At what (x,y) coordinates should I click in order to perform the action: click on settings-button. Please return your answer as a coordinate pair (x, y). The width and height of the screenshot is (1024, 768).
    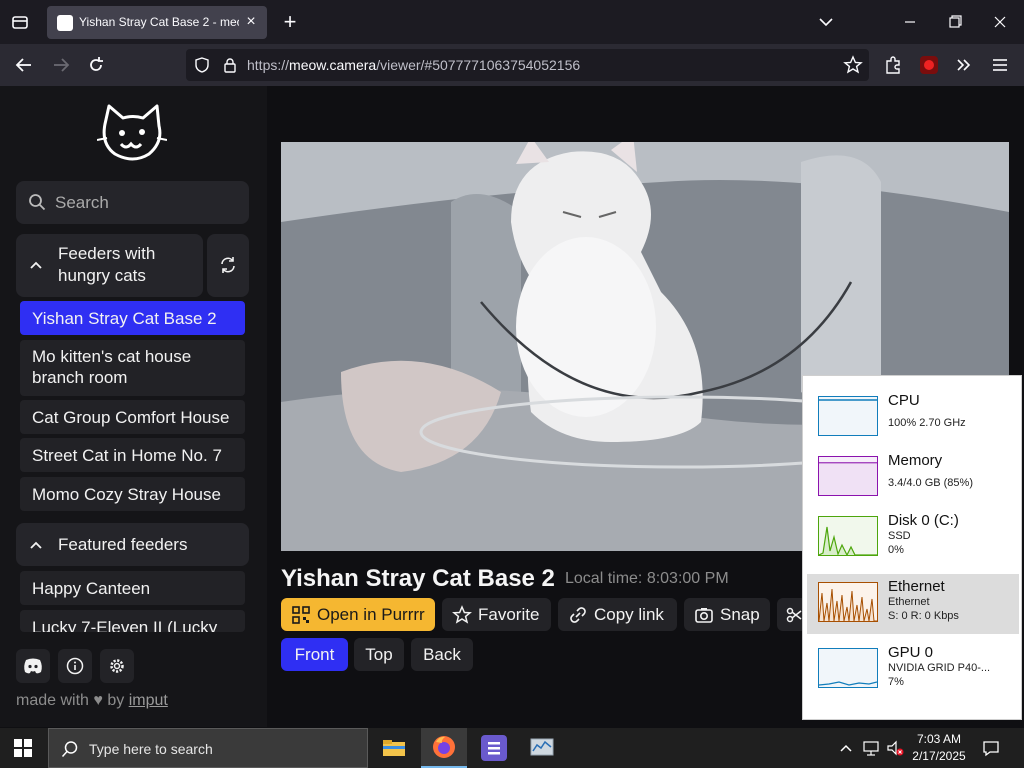
    Looking at the image, I should click on (117, 666).